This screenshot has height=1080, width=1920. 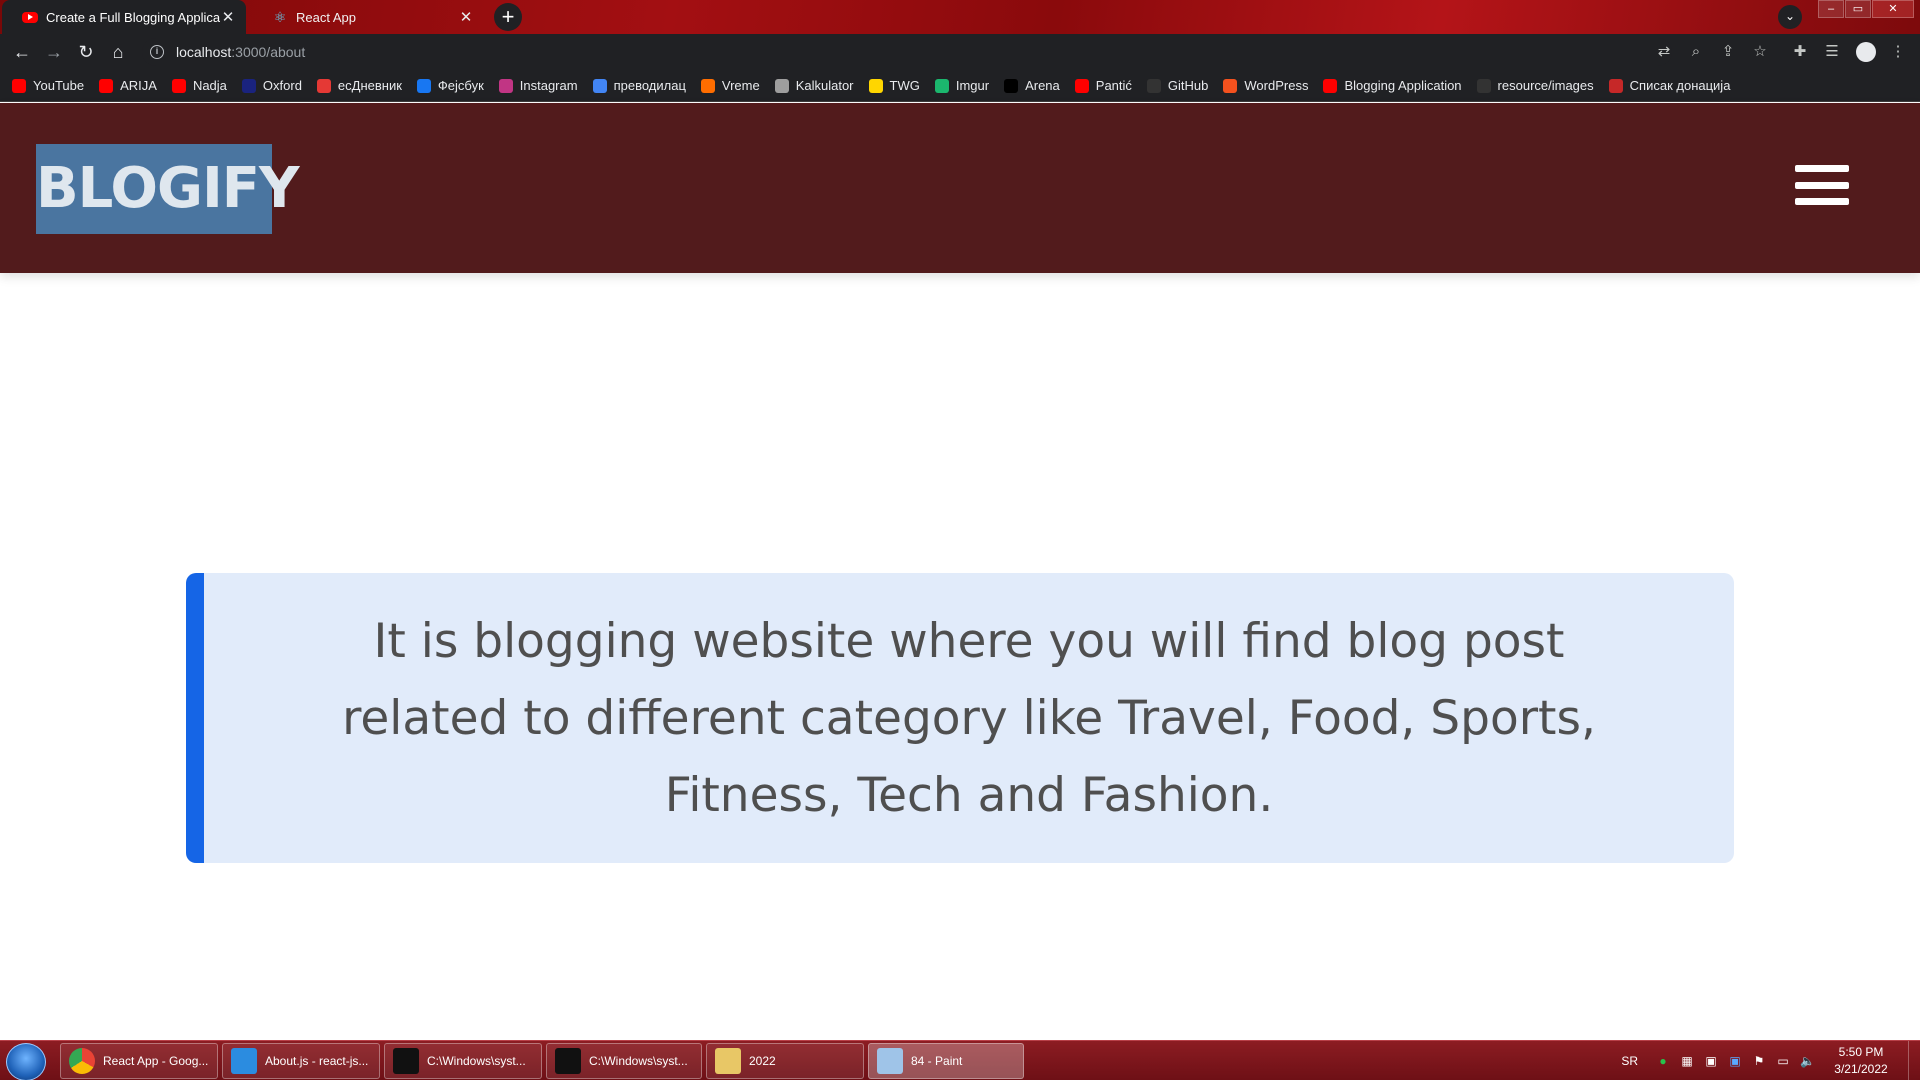 What do you see at coordinates (890, 1061) in the screenshot?
I see `paint-icon` at bounding box center [890, 1061].